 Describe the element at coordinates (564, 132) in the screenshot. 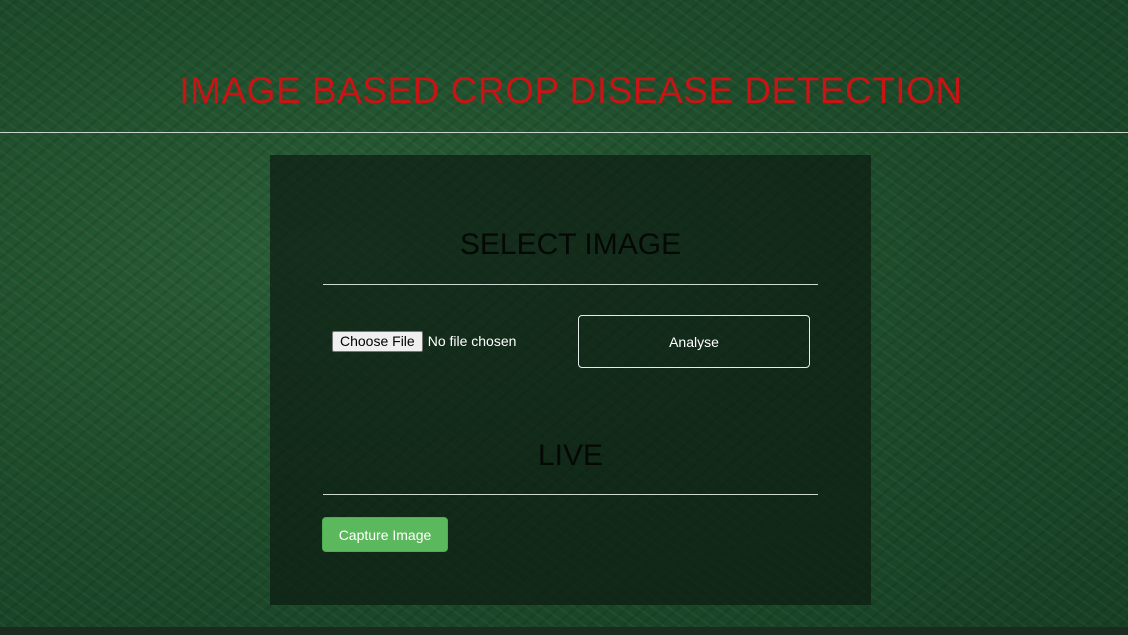

I see `header-divider` at that location.